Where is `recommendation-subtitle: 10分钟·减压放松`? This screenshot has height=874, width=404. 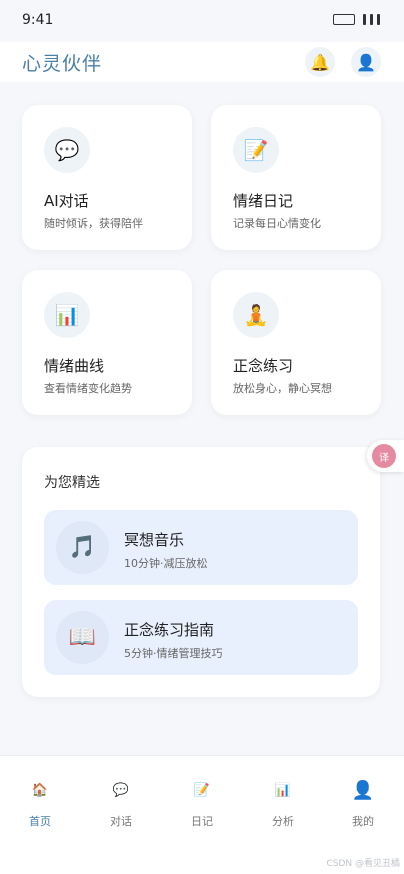
recommendation-subtitle: 10分钟·减压放松 is located at coordinates (166, 563).